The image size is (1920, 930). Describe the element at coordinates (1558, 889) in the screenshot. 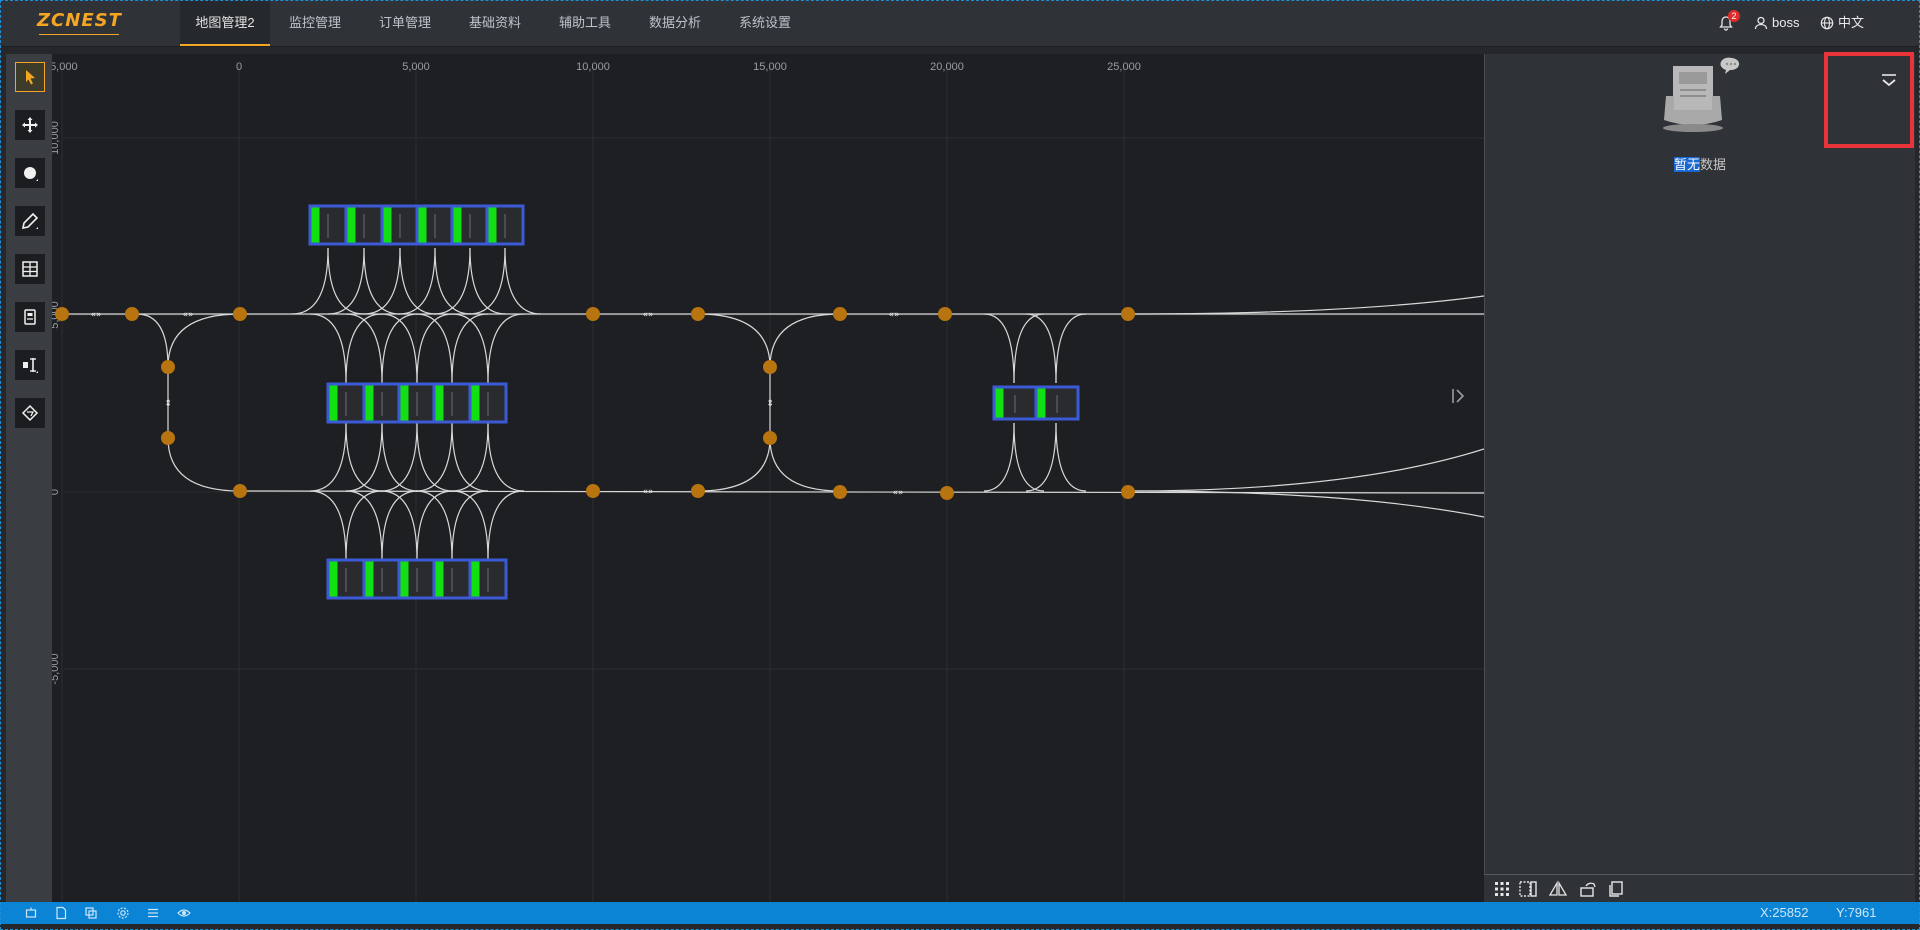

I see `mirror-icon` at that location.